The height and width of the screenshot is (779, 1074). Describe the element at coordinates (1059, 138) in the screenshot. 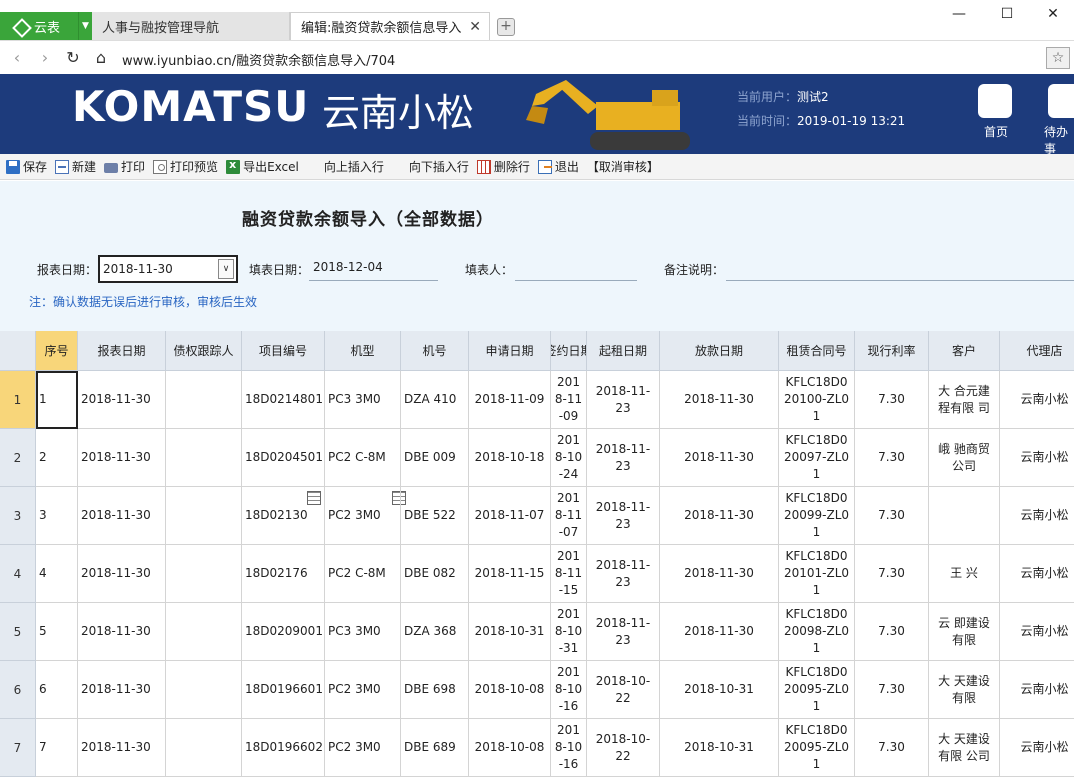

I see `todo-nav-label: 待办事` at that location.